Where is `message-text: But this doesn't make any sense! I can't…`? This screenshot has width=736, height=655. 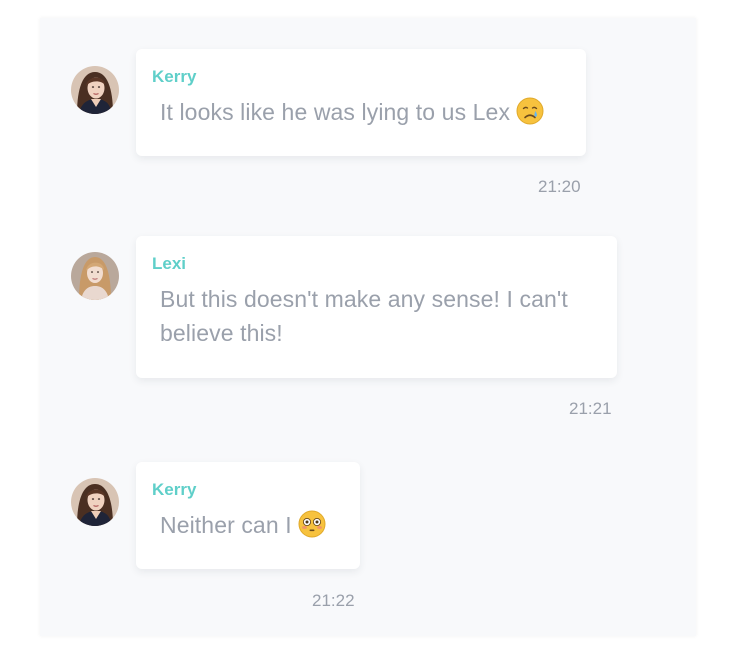 message-text: But this doesn't make any sense! I can't… is located at coordinates (372, 316).